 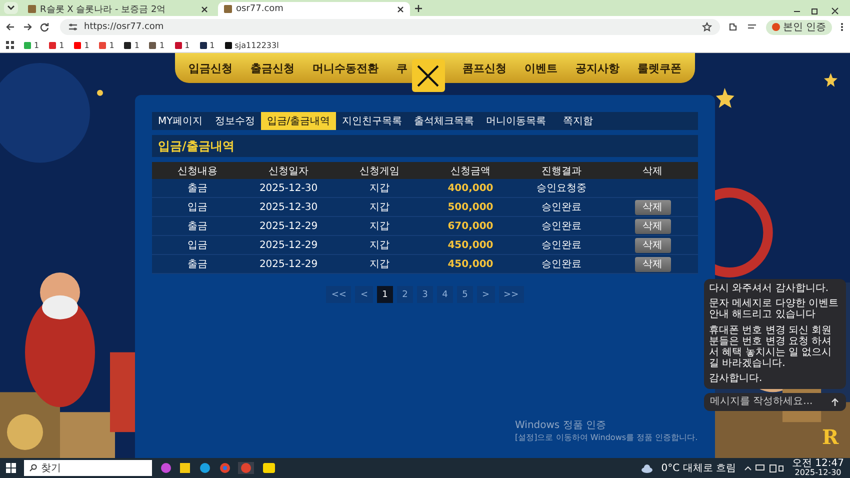 What do you see at coordinates (425, 294) in the screenshot?
I see `page-button: 3` at bounding box center [425, 294].